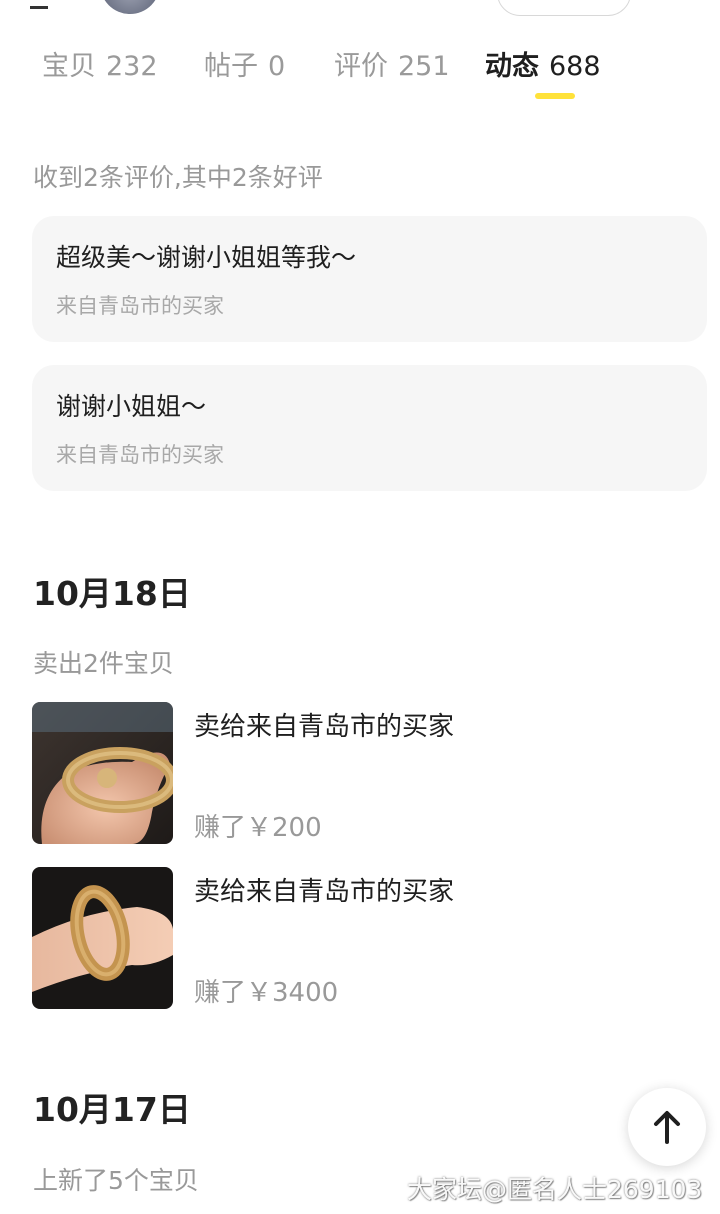 This screenshot has width=720, height=1214. Describe the element at coordinates (512, 66) in the screenshot. I see `tab-activity-label: 动态` at that location.